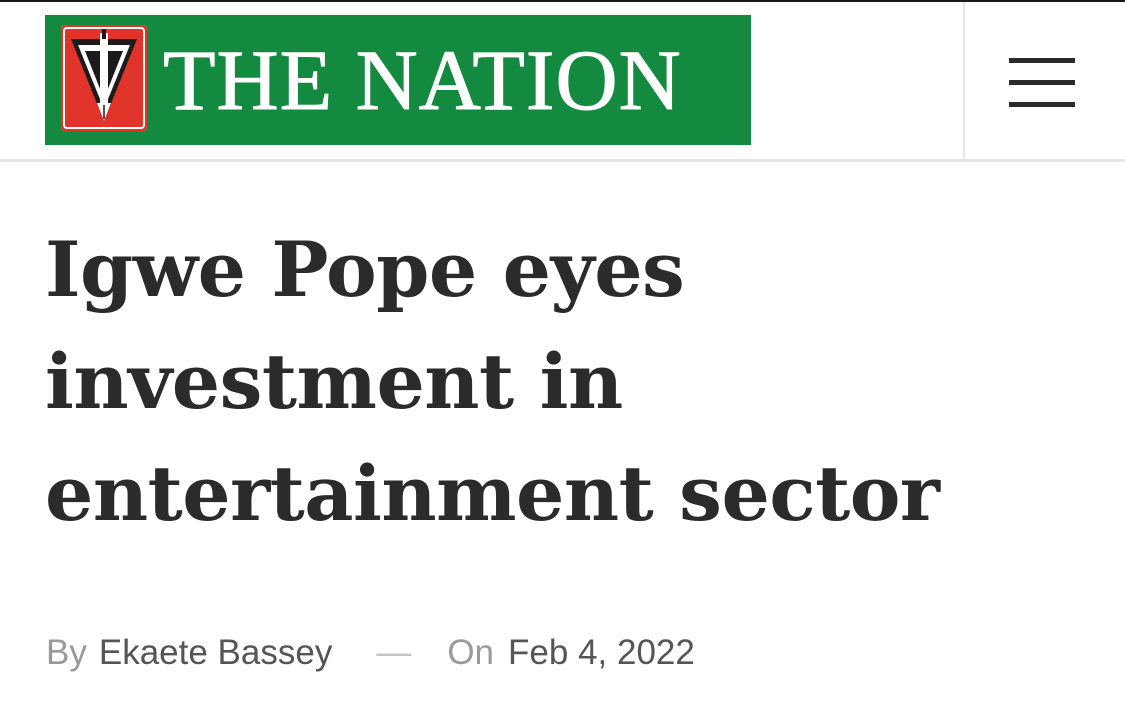 The image size is (1125, 722). Describe the element at coordinates (964, 82) in the screenshot. I see `header-divider` at that location.